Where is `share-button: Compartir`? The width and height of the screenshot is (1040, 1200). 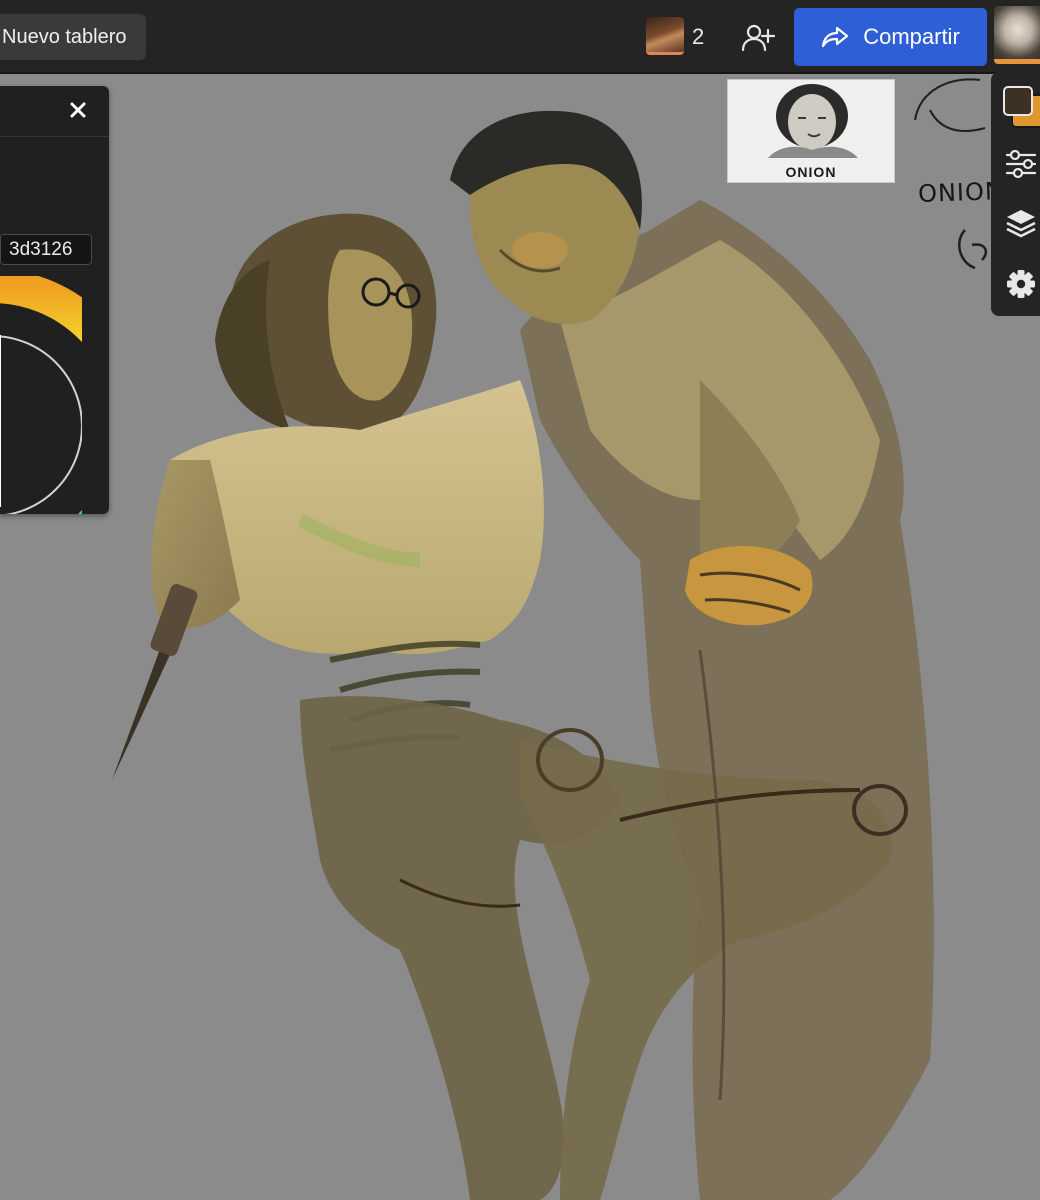
share-button: Compartir is located at coordinates (890, 37).